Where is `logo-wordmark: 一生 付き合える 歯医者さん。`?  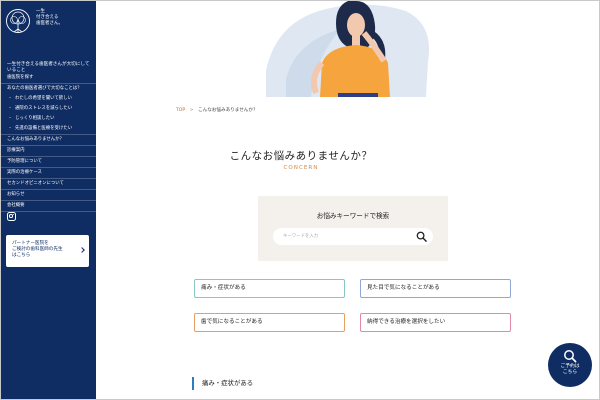
logo-wordmark: 一生 付き合える 歯医者さん。 is located at coordinates (49, 18).